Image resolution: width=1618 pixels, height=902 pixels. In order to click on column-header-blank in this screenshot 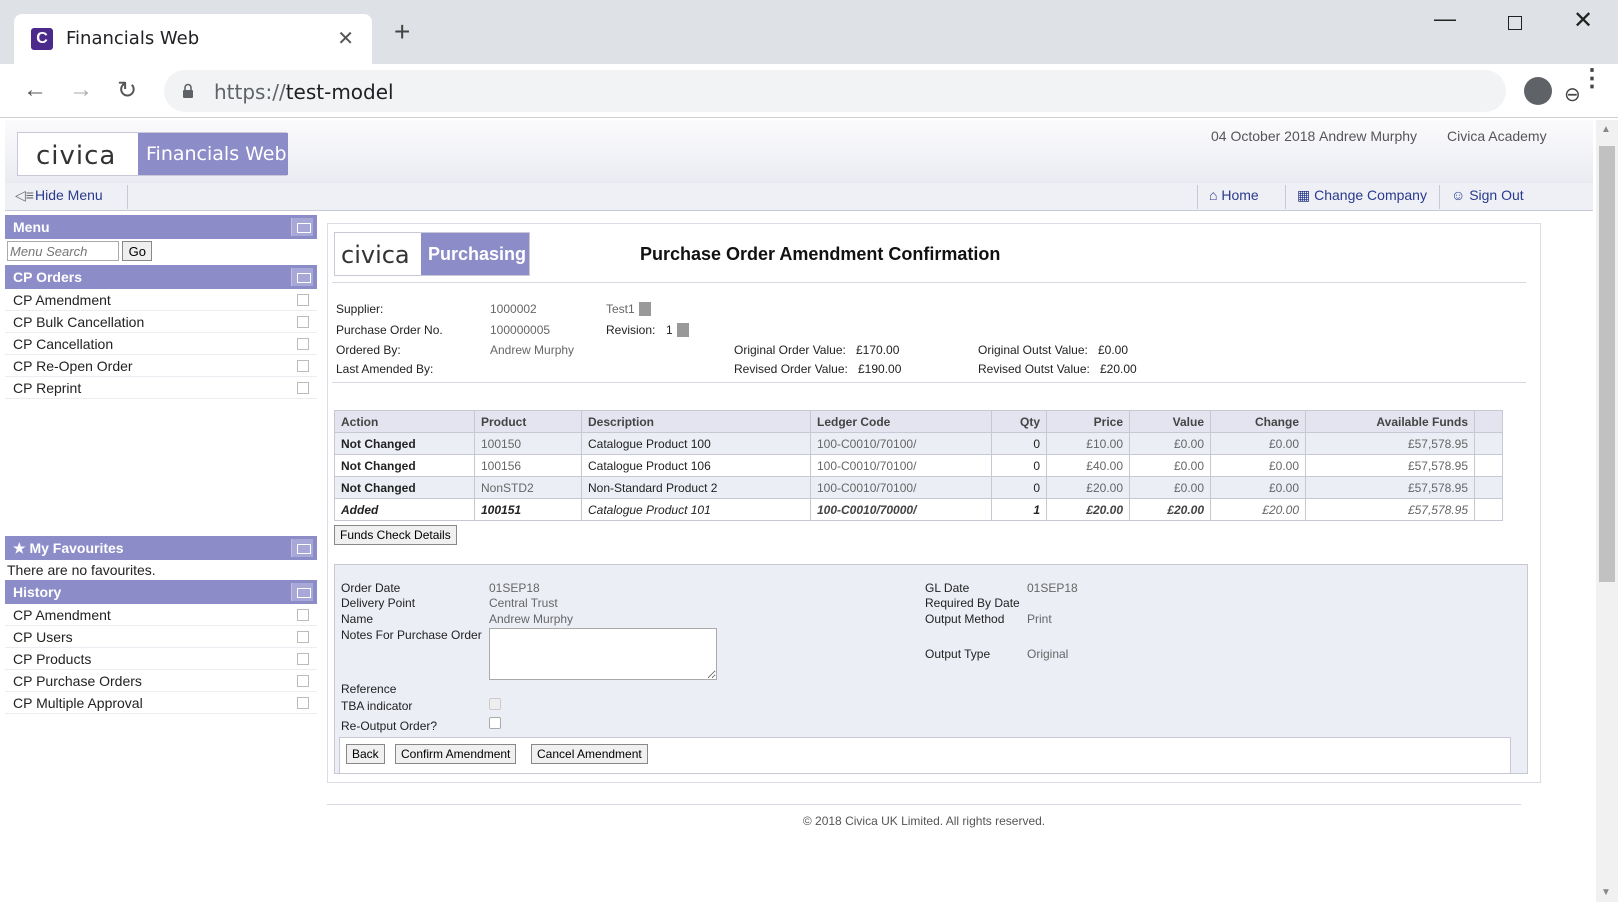, I will do `click(1488, 421)`.